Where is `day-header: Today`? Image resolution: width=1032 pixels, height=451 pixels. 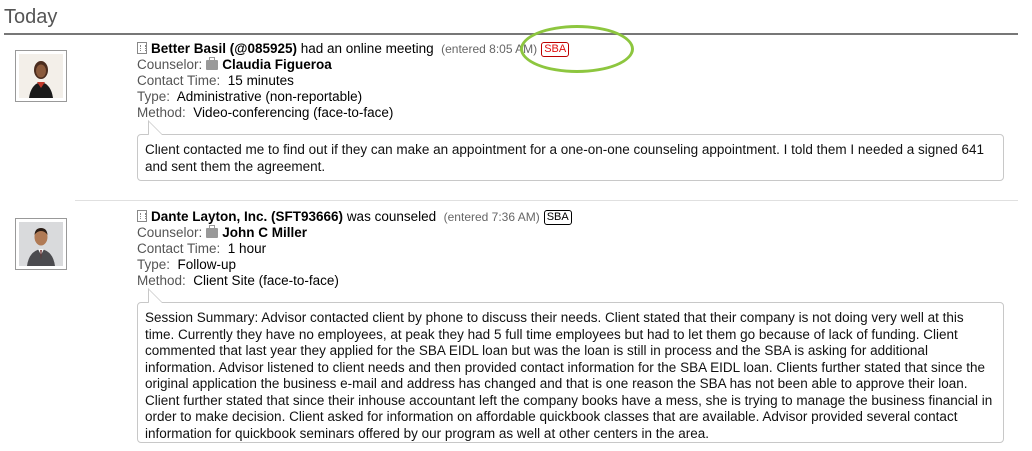
day-header: Today is located at coordinates (31, 17).